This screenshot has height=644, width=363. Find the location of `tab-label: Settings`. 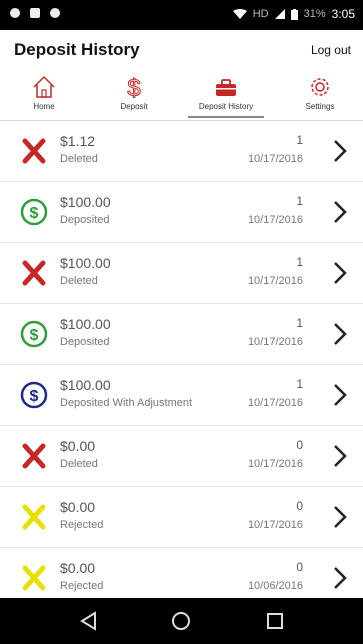

tab-label: Settings is located at coordinates (320, 106).